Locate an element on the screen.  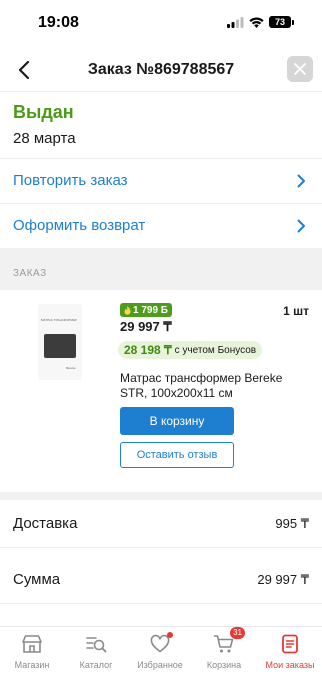
tab-label: Мои заказы is located at coordinates (290, 665).